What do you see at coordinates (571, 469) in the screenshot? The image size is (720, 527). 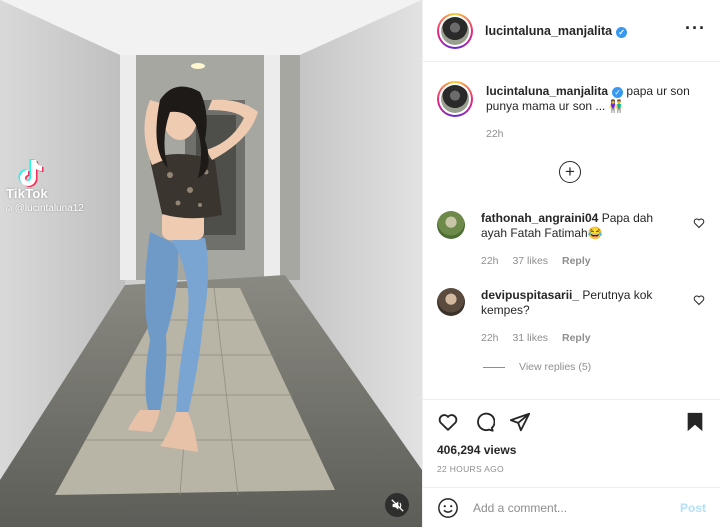 I see `posted-time: 22 HOURS AGO` at bounding box center [571, 469].